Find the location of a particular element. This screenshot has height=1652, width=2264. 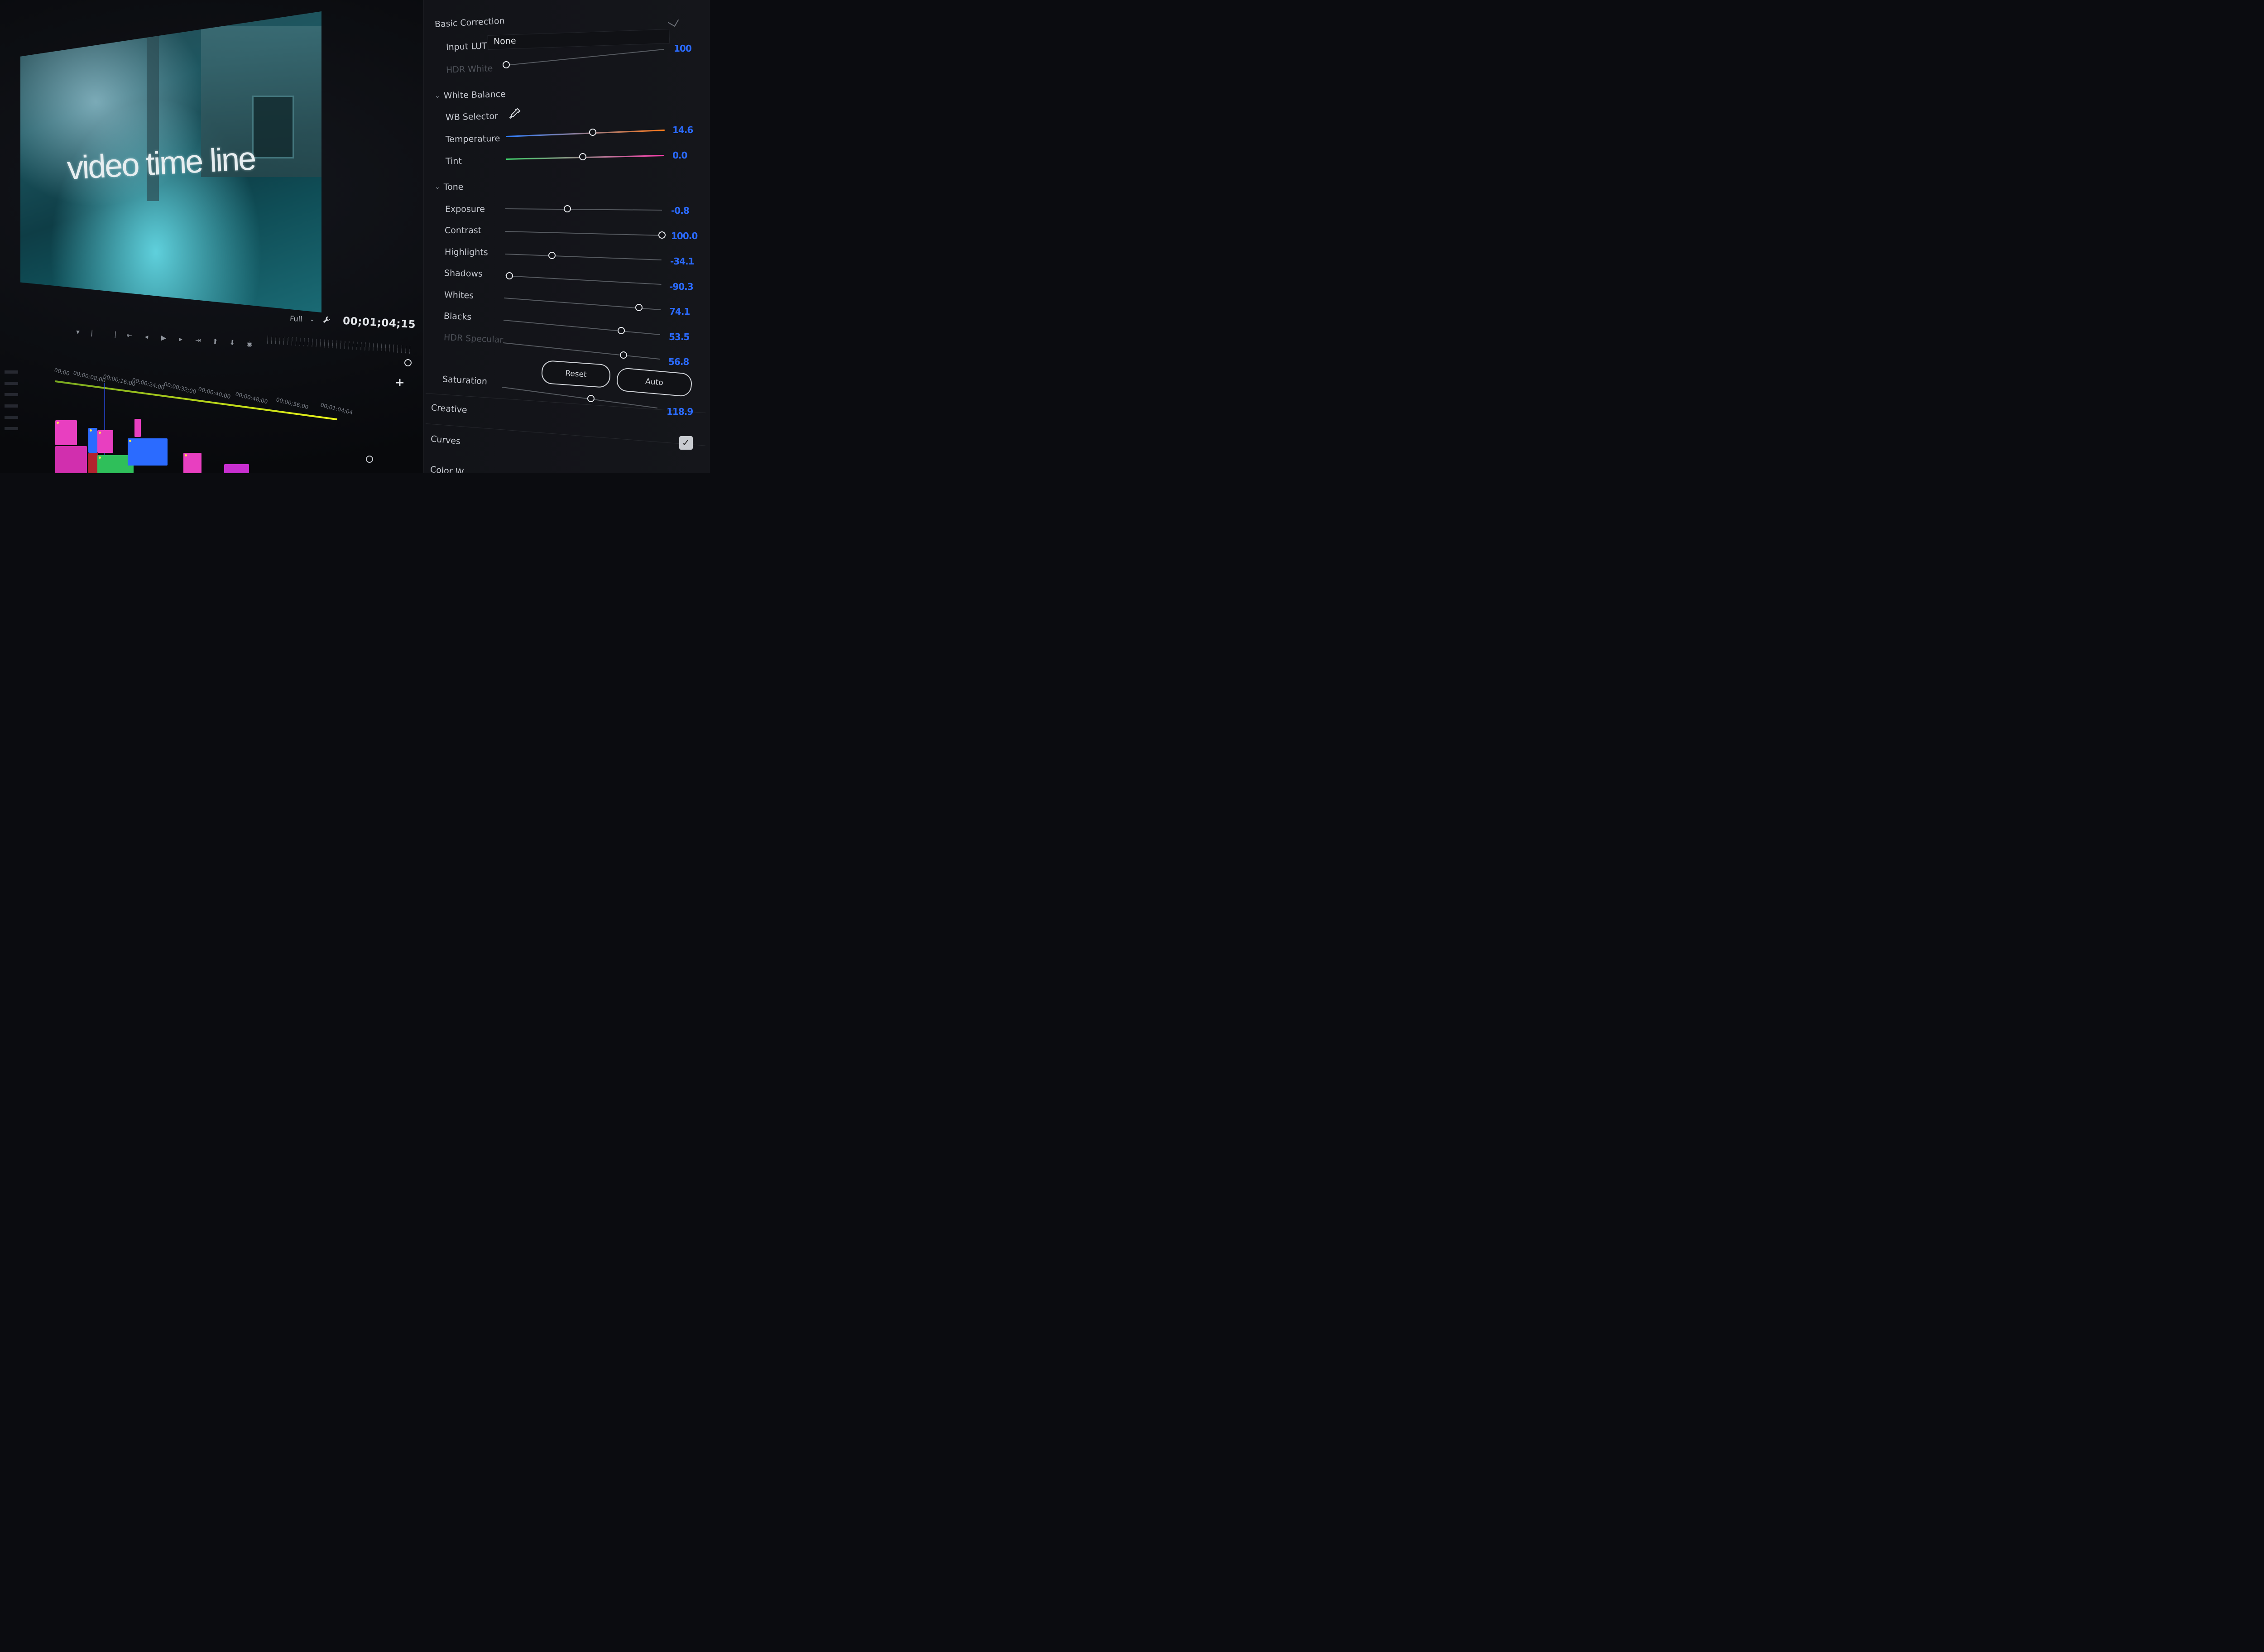

contrast-value: 100.0 is located at coordinates (684, 236).